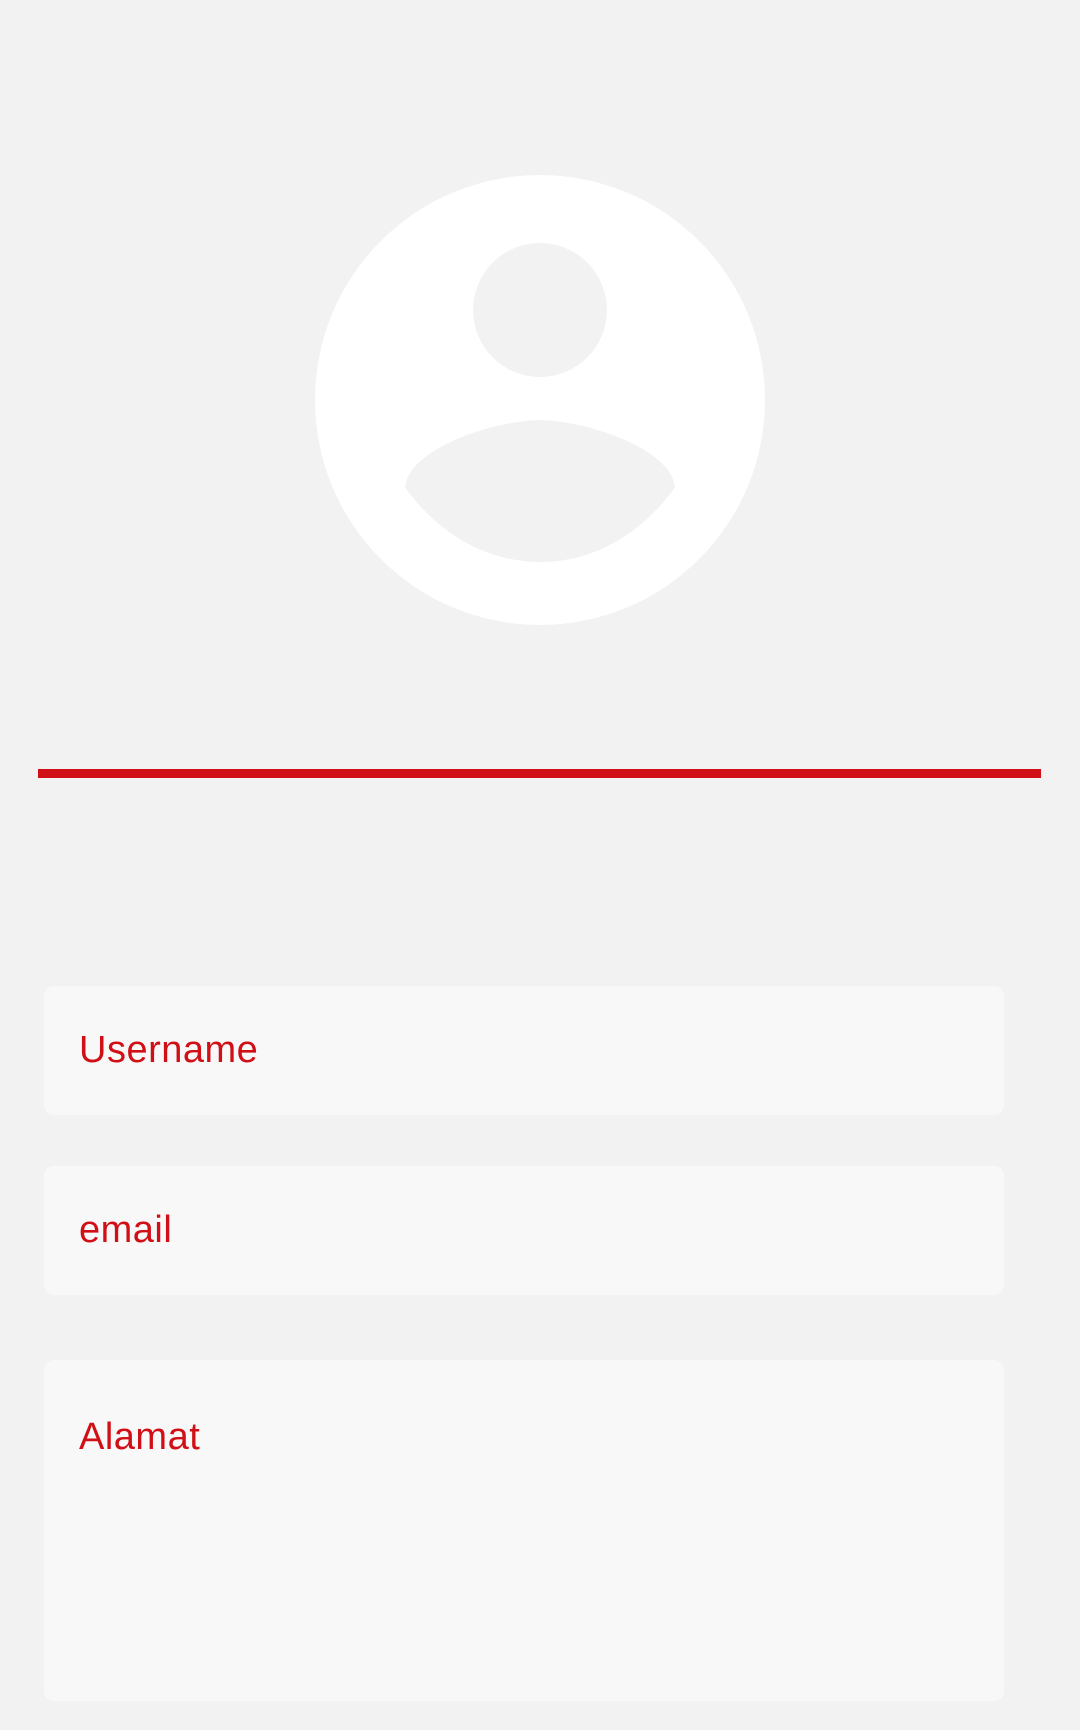 This screenshot has height=1730, width=1080. I want to click on accent-divider, so click(539, 773).